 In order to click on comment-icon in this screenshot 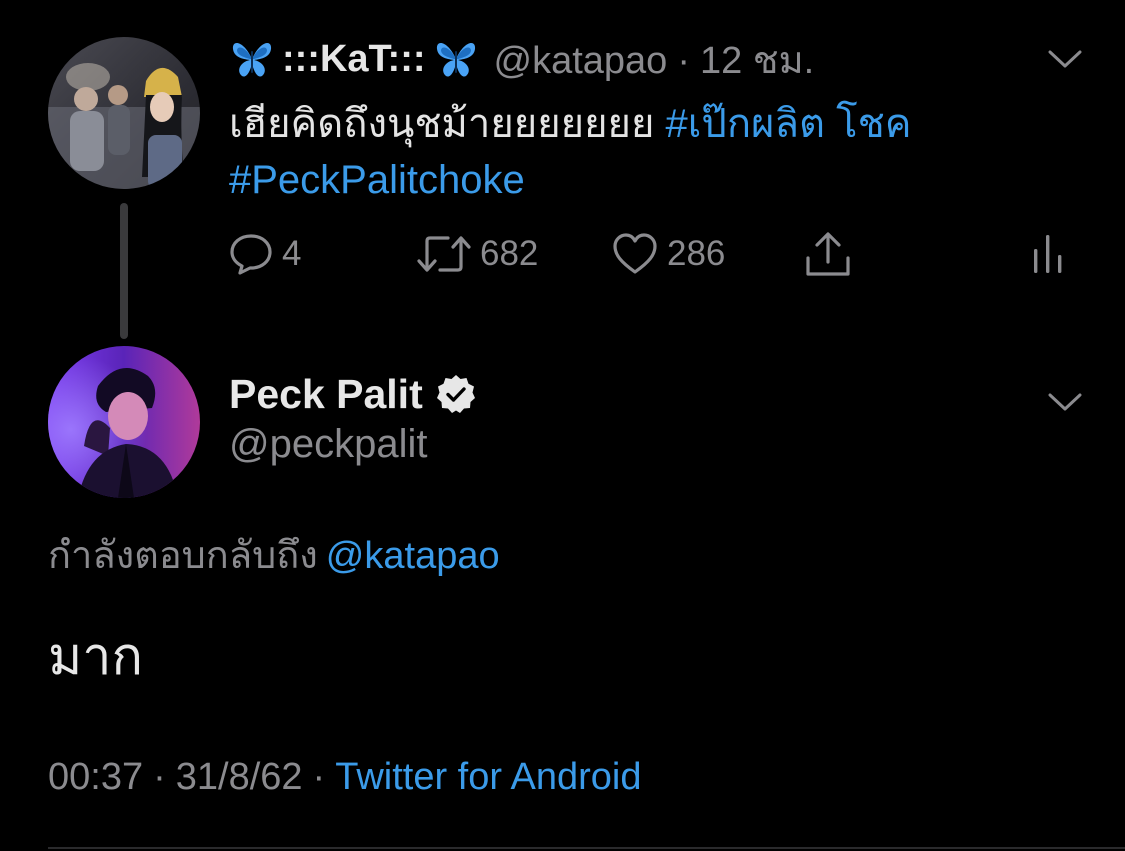, I will do `click(251, 254)`.